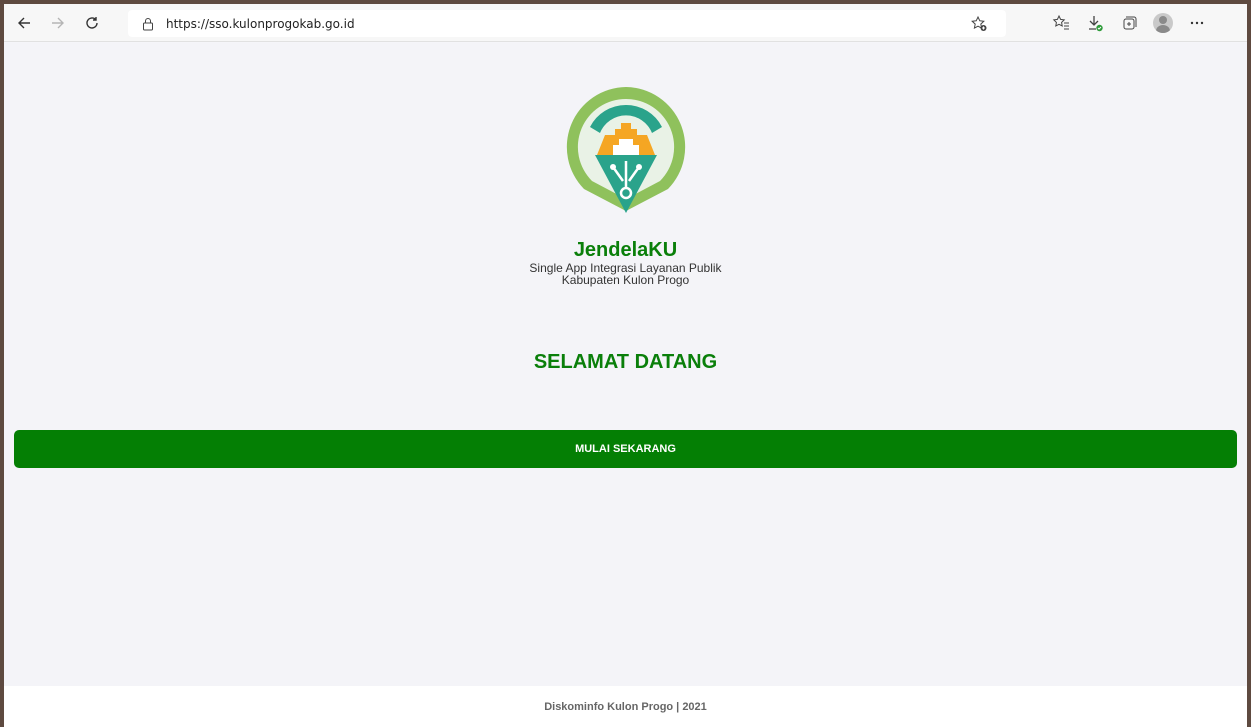  What do you see at coordinates (625, 449) in the screenshot?
I see `start-button: MULAI SEKARANG` at bounding box center [625, 449].